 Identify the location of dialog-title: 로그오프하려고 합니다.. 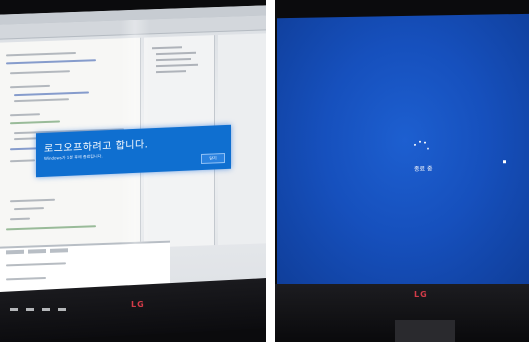
(96, 147).